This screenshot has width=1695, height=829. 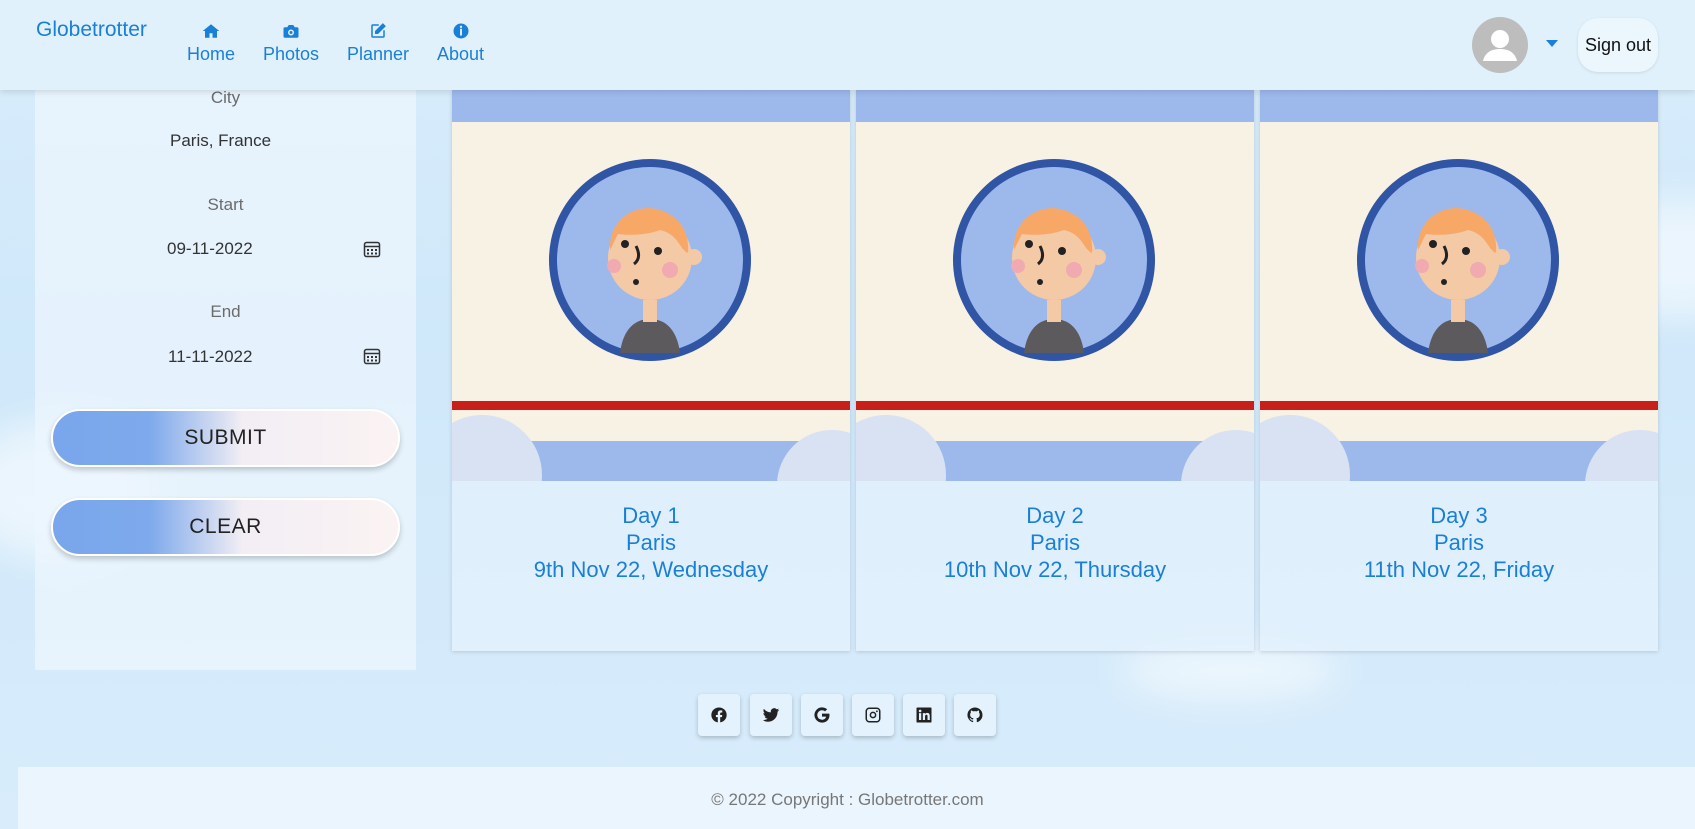 I want to click on camera-icon, so click(x=291, y=31).